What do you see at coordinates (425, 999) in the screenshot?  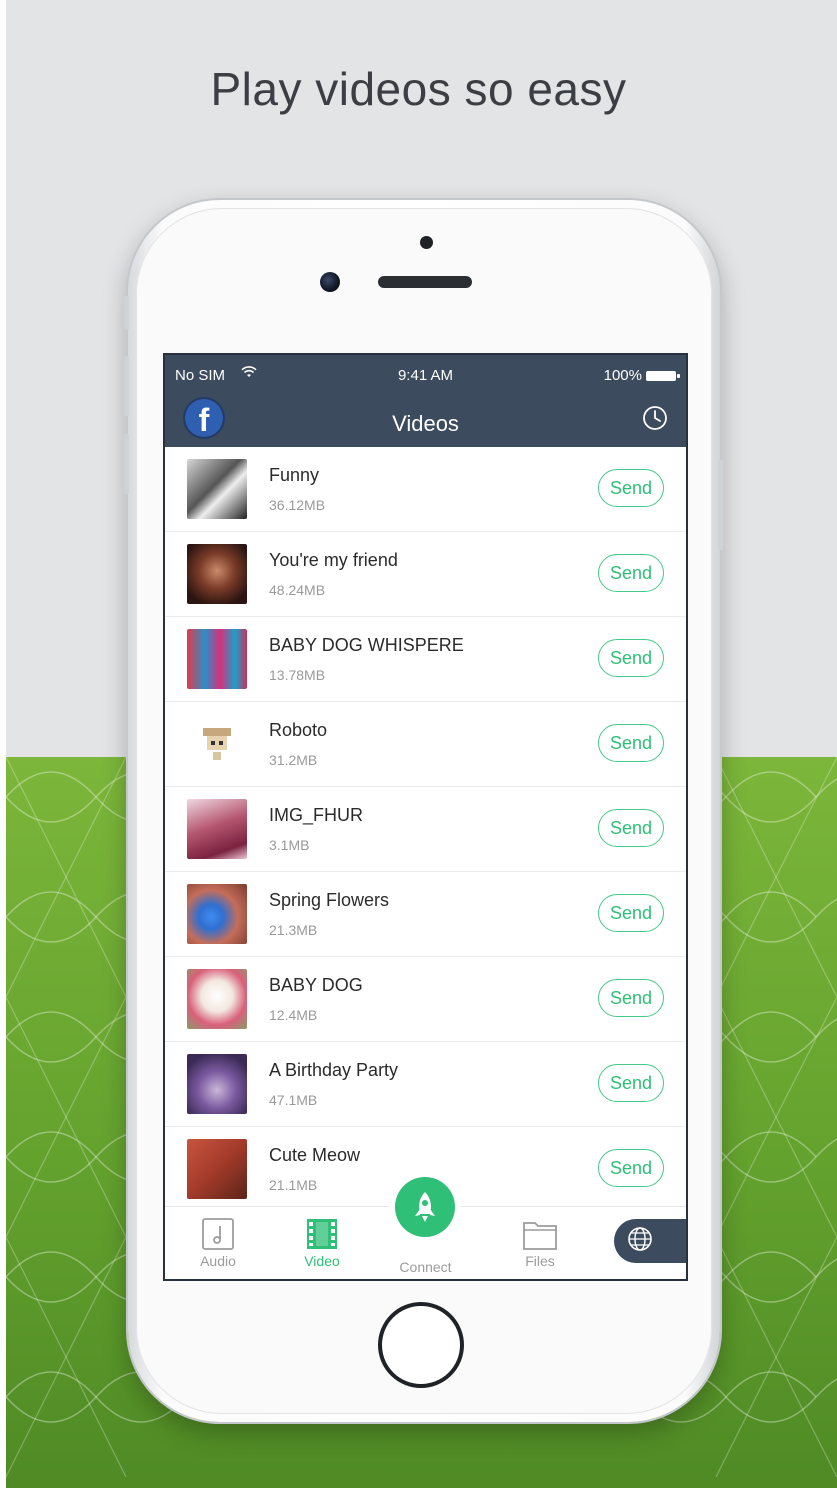 I see `list-item: BABY DOG 12.4MB Send` at bounding box center [425, 999].